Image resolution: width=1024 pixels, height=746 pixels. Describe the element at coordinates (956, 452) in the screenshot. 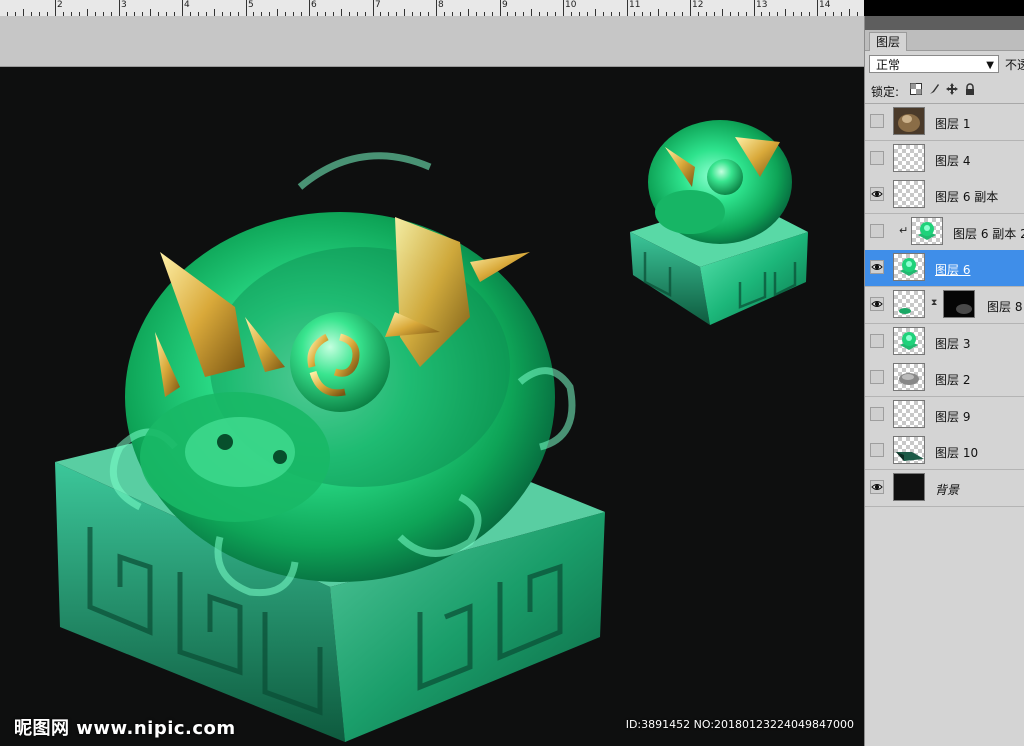

I see `layer-name: 图层 10` at that location.